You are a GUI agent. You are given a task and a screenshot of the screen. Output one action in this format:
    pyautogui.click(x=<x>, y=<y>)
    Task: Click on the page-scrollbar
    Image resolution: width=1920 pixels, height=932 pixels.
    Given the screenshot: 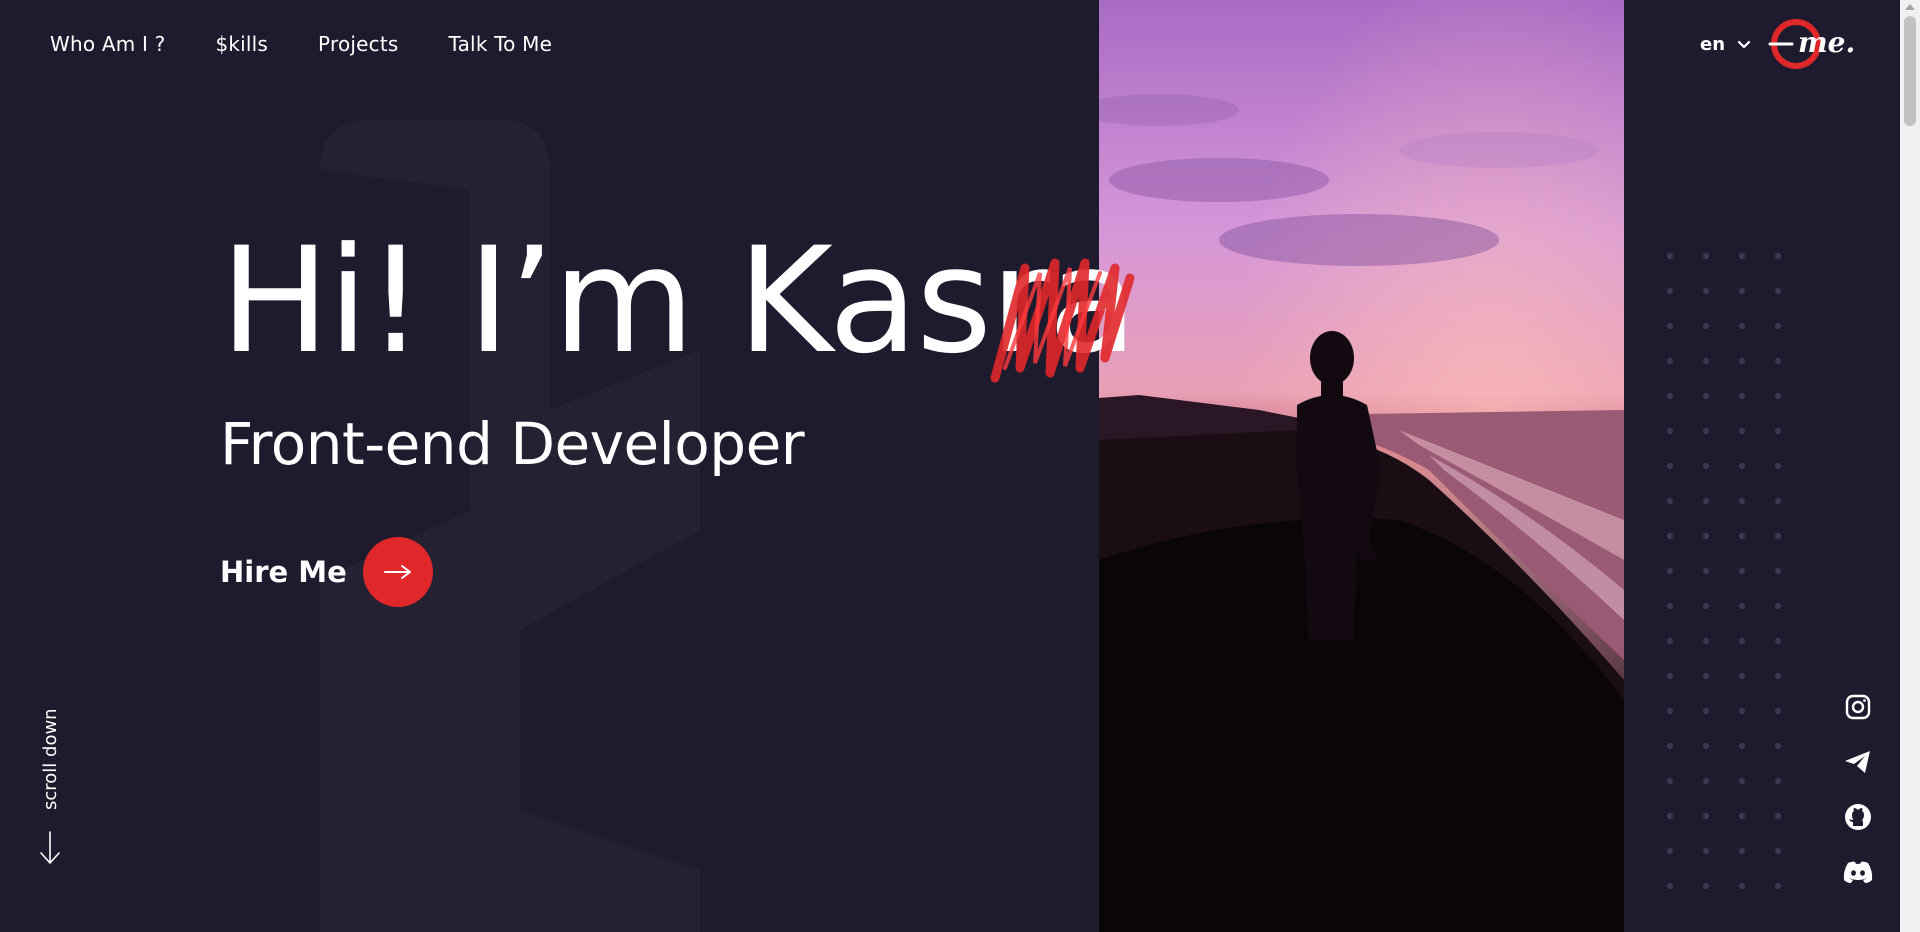 What is the action you would take?
    pyautogui.click(x=1910, y=466)
    